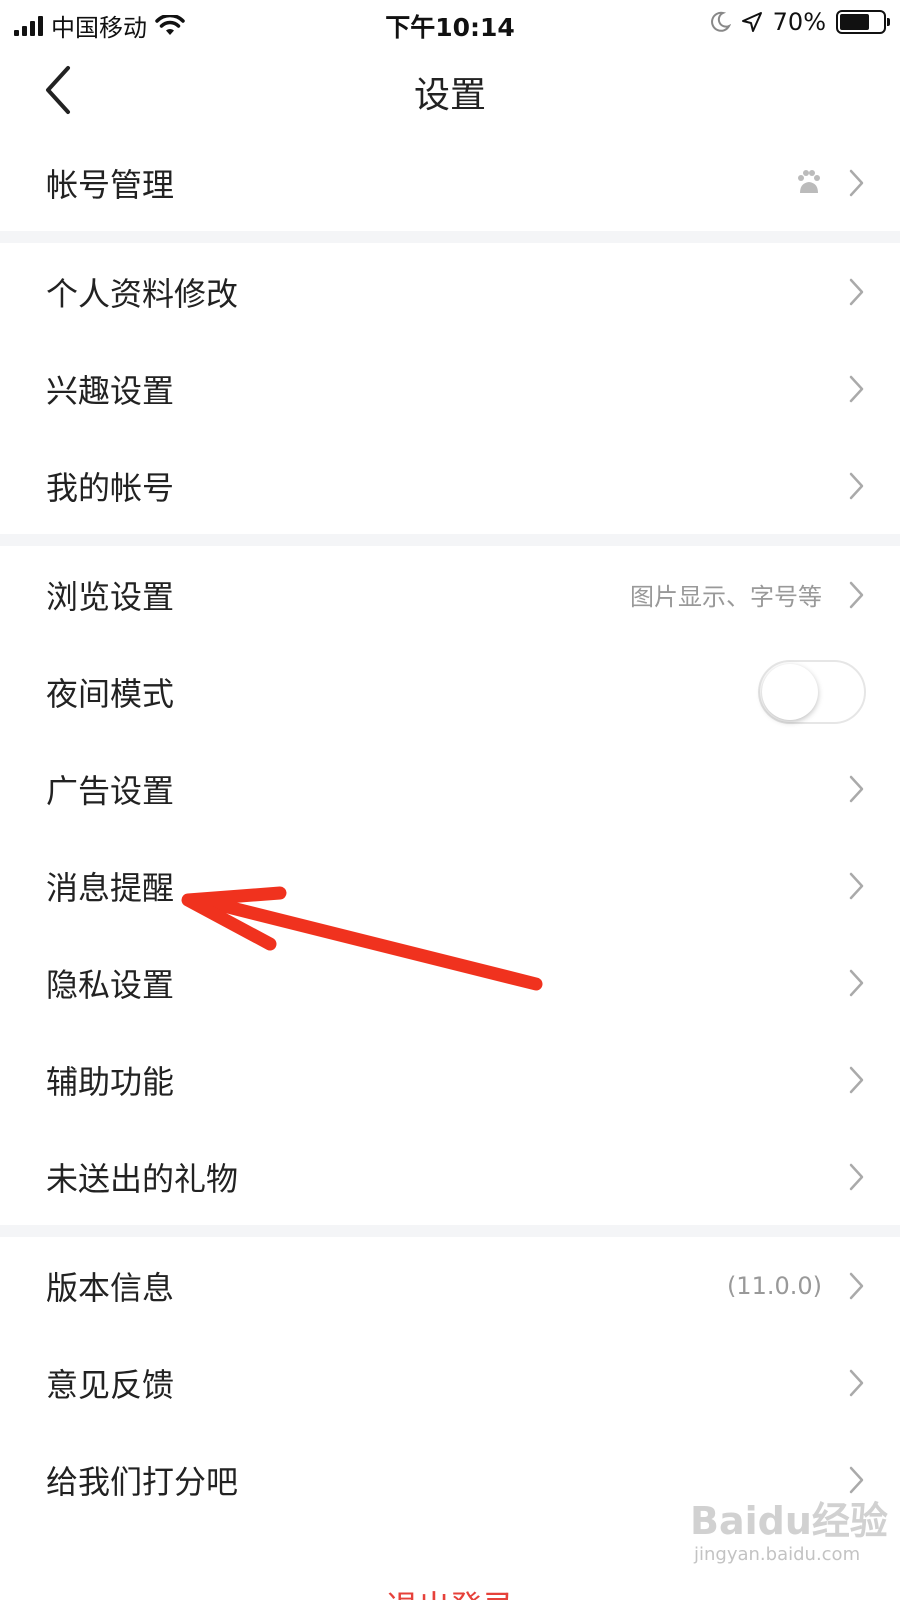 The image size is (900, 1600). I want to click on settings-row-browse: 浏览设置 图片显示、字号等, so click(450, 594).